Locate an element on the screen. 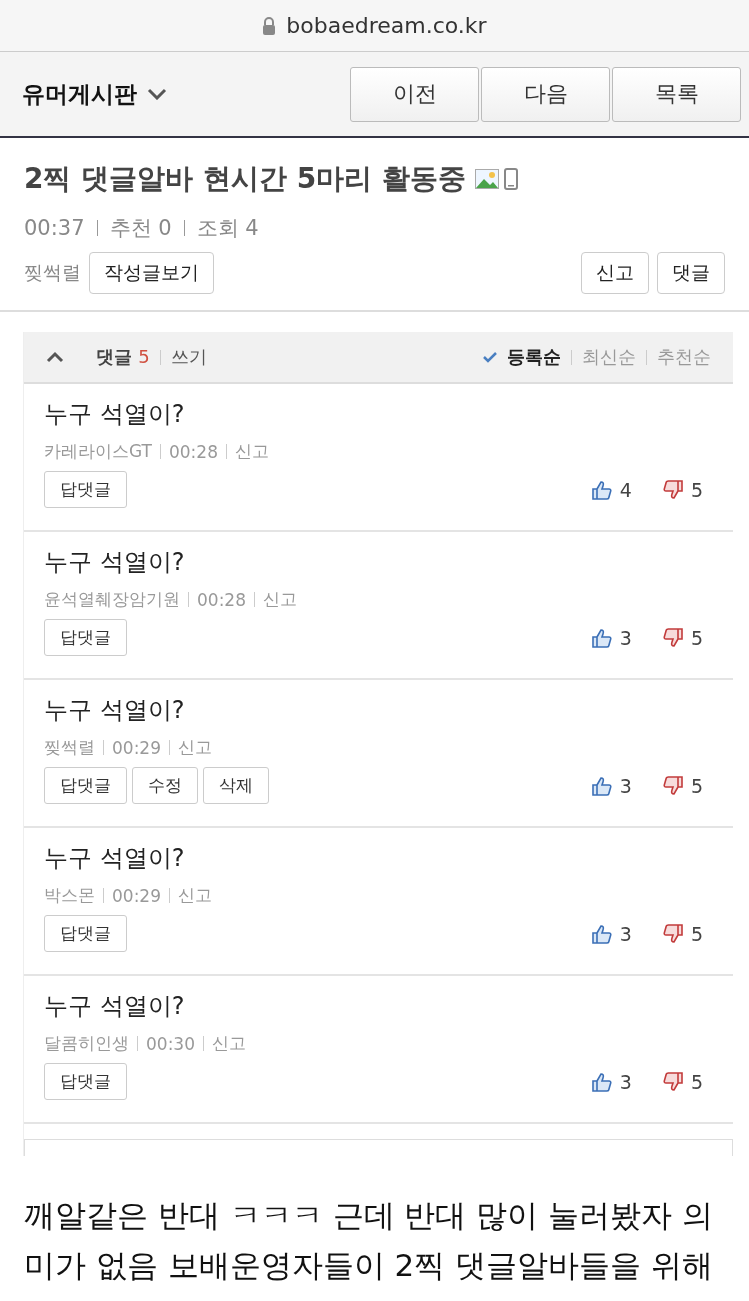 The width and height of the screenshot is (749, 1301). post-title: 2찍 댓글알바 현시간 5마리 활동중 is located at coordinates (245, 179).